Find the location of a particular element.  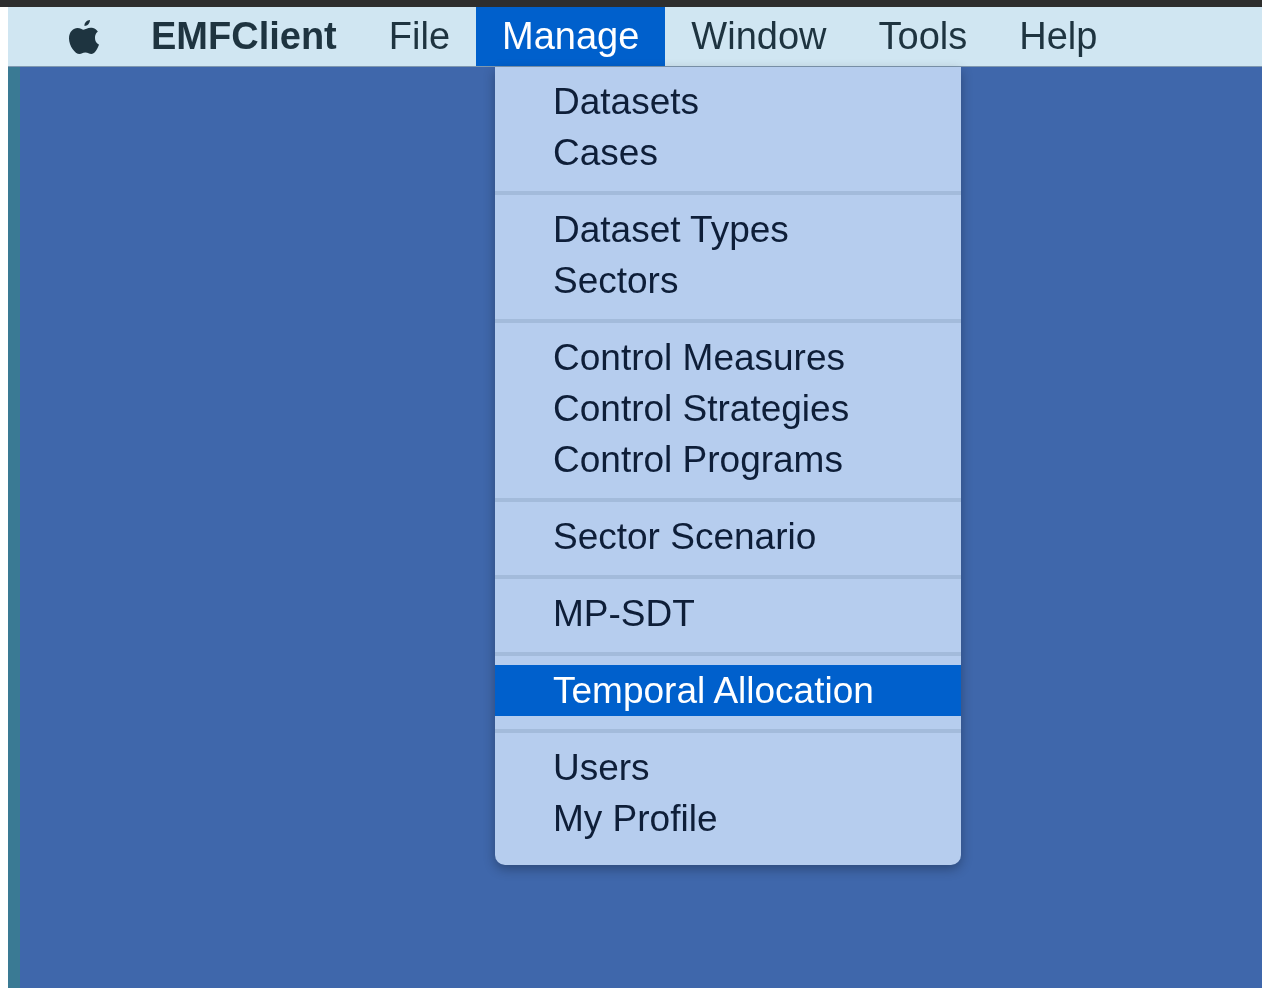

menu-item: Sectors is located at coordinates (728, 280).